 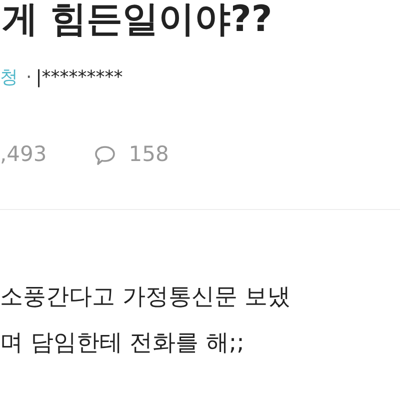 I want to click on body-text-line: 소풍간다고 가정통신문 보냈, so click(x=146, y=297).